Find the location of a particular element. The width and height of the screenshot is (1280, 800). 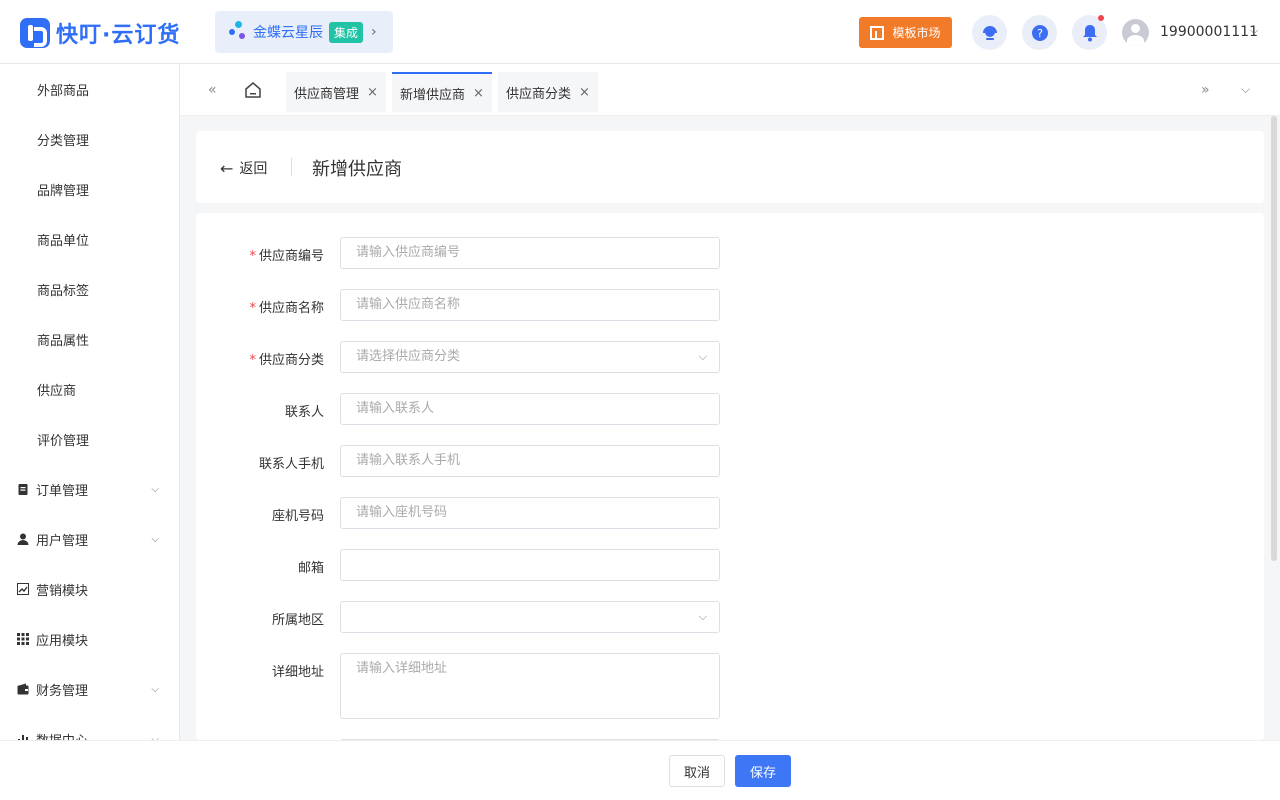

sidebar-item-label: 商品属性 is located at coordinates (63, 341).